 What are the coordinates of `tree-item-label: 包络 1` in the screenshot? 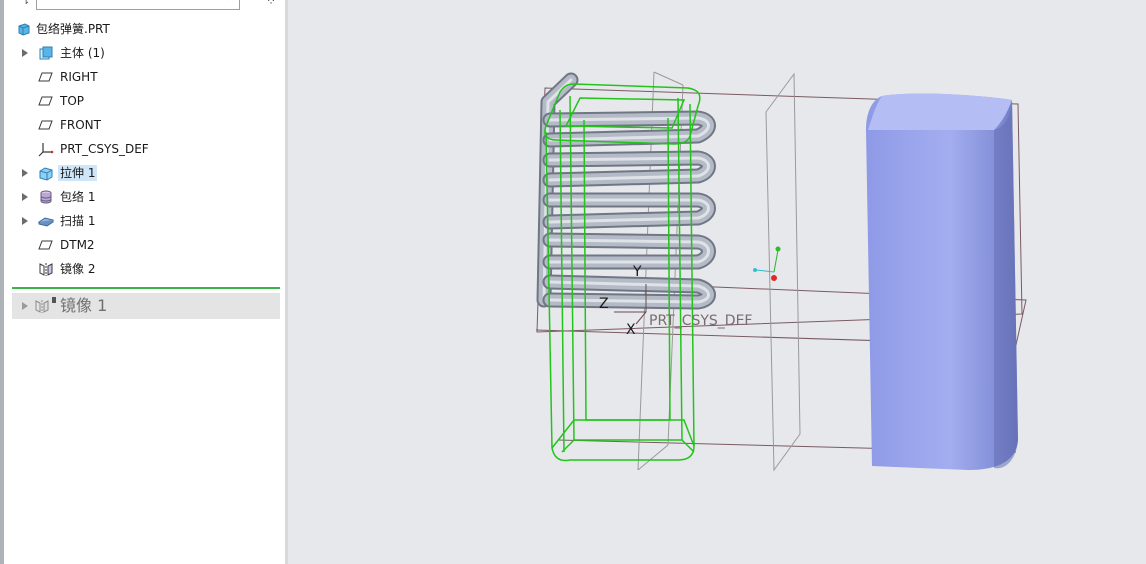 It's located at (78, 197).